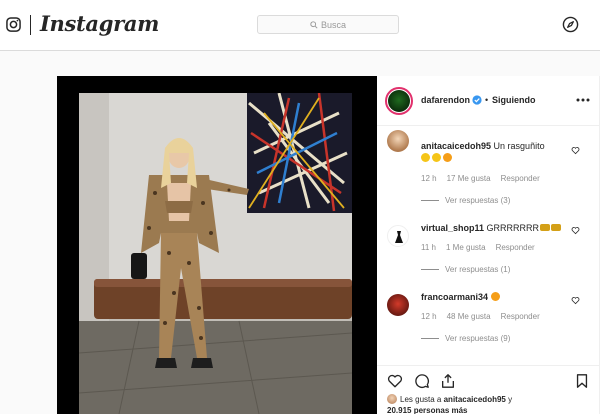  I want to click on comment-meta: 12 h 17 Me gusta Responder, so click(485, 178).